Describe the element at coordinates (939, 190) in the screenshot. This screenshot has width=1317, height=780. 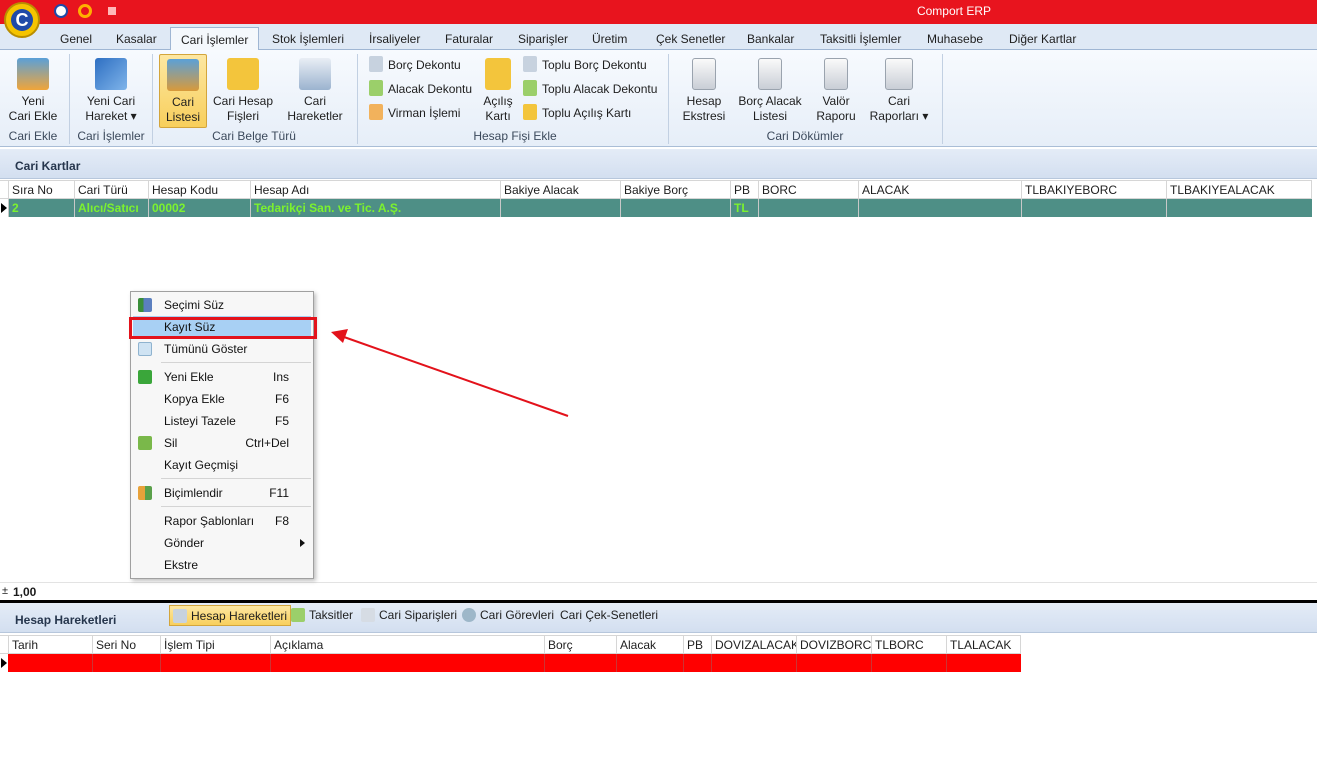
I see `column-header: ALACAK` at that location.